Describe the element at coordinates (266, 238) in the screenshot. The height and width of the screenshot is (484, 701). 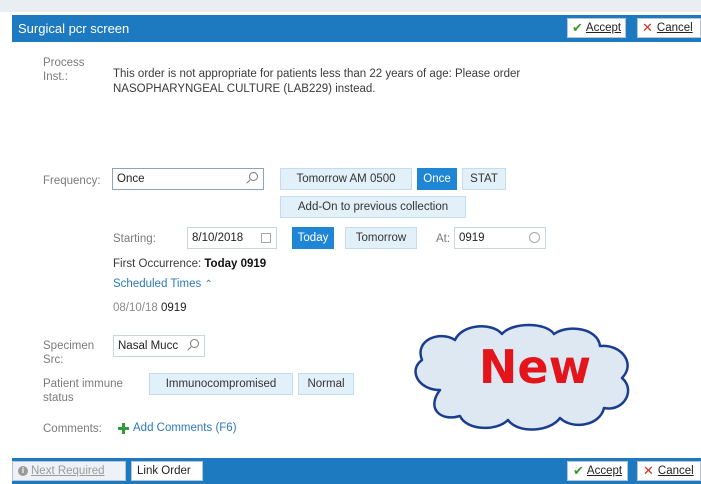
I see `calendar-icon` at that location.